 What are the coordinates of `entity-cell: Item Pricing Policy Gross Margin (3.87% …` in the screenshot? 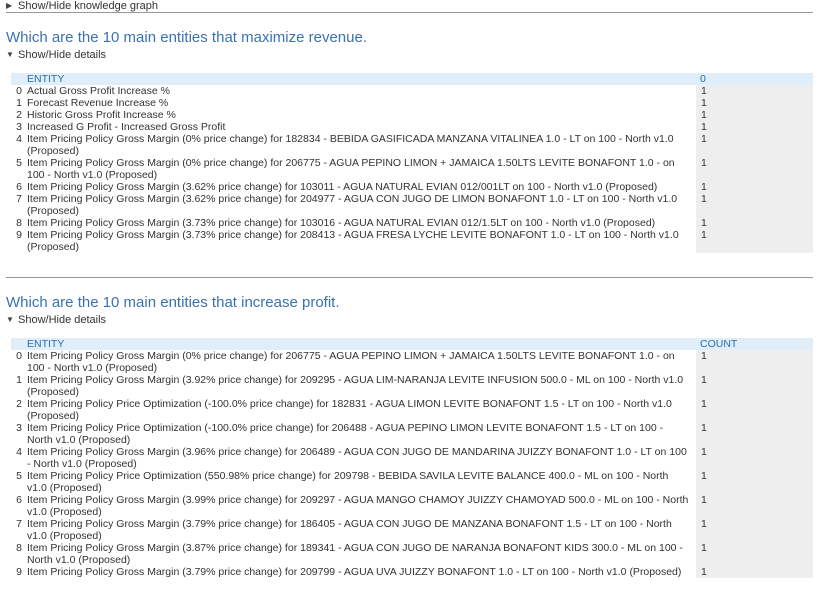 It's located at (355, 554).